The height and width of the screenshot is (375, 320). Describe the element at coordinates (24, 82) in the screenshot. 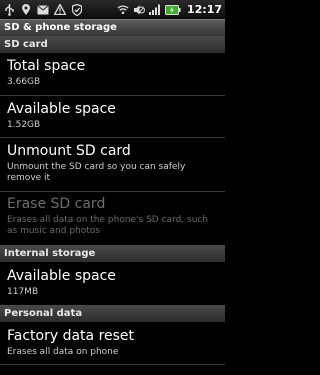

I see `total-space-value: 3.66GB` at that location.